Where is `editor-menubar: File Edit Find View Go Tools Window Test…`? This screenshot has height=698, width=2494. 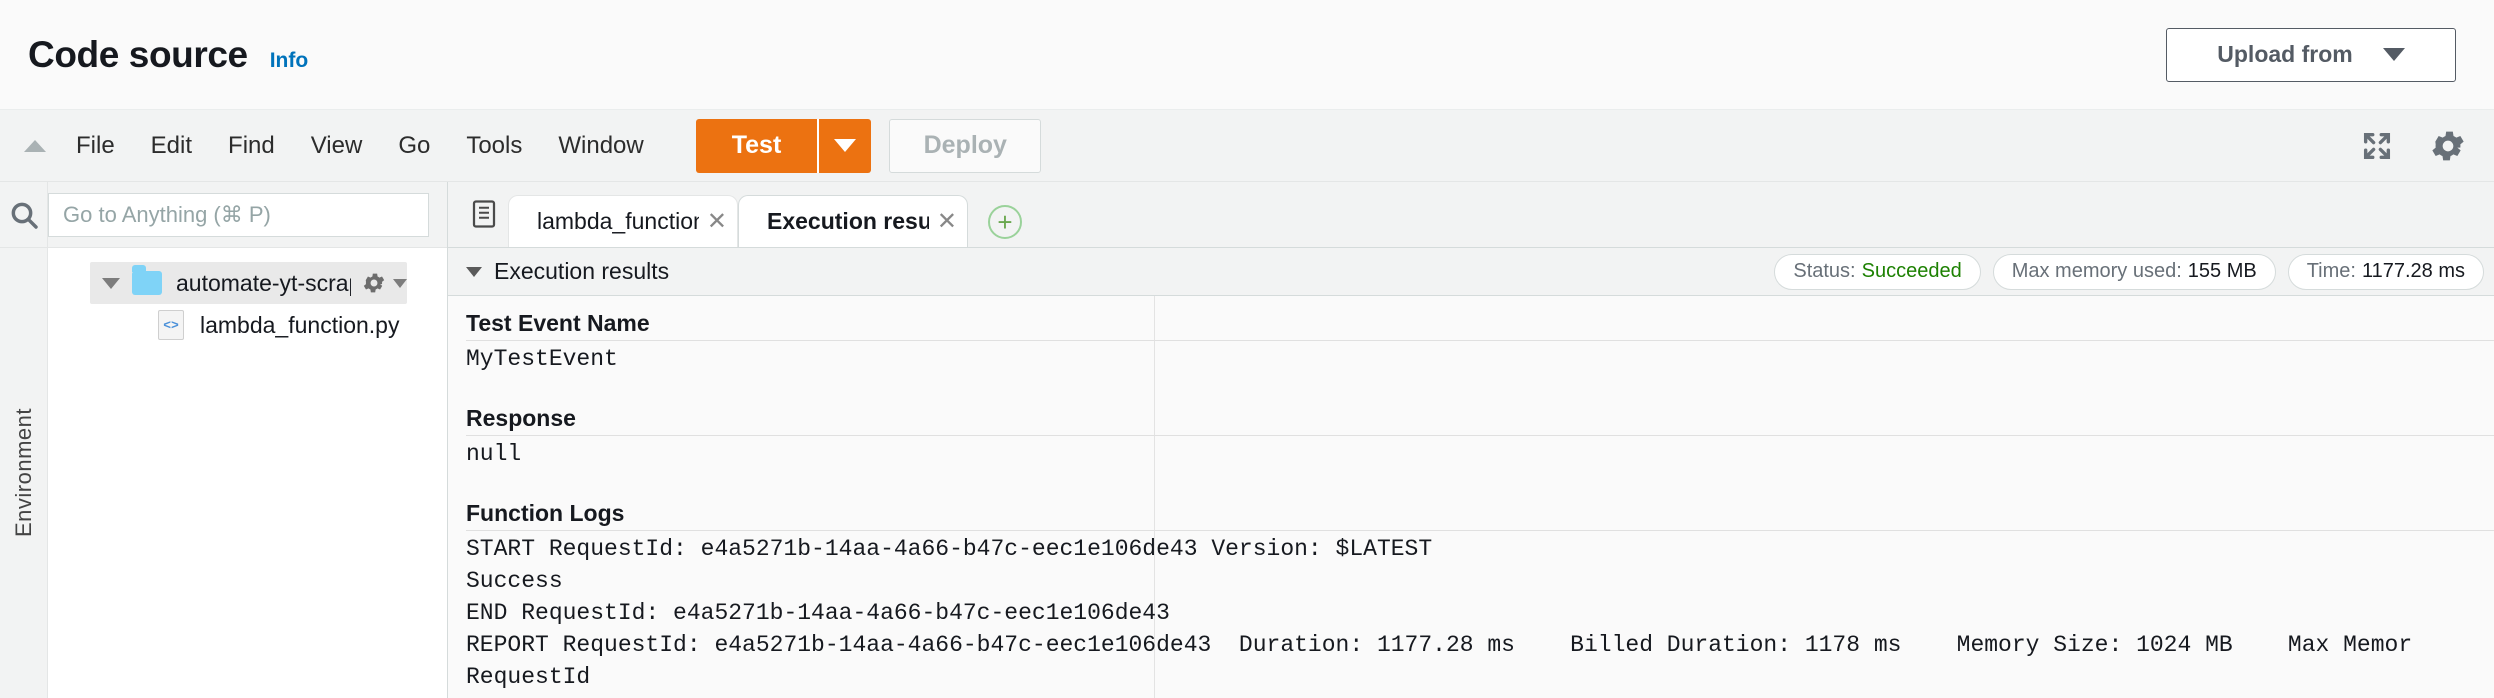
editor-menubar: File Edit Find View Go Tools Window Test… is located at coordinates (1247, 146).